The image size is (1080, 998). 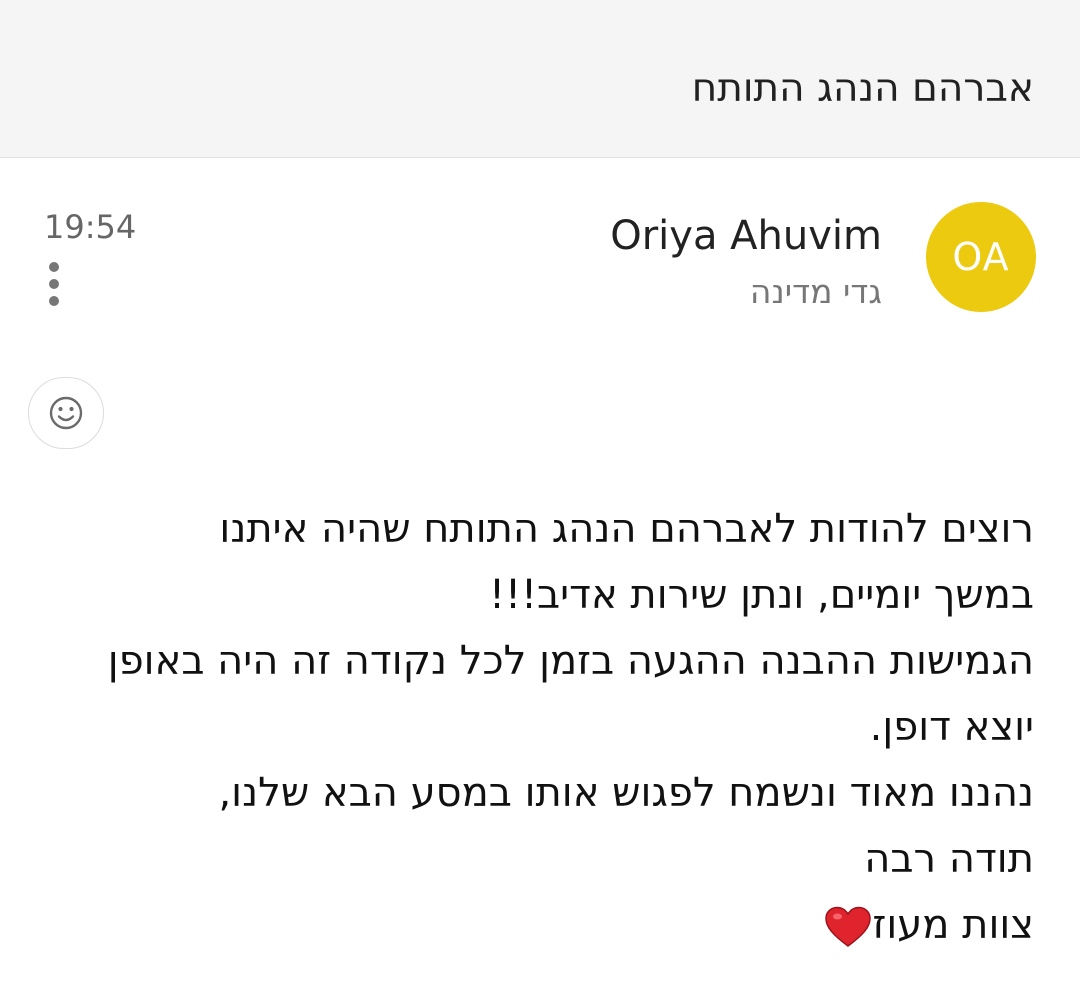 I want to click on message-line: יוצא דופן., so click(x=951, y=727).